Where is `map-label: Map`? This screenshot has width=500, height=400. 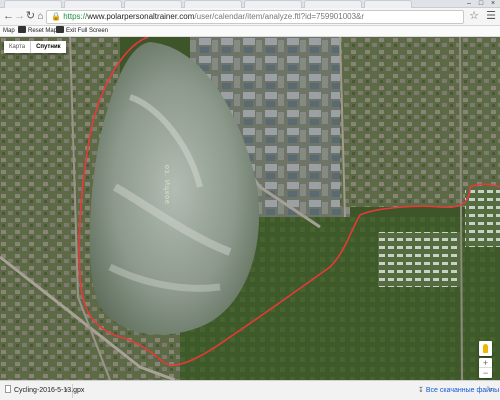 map-label: Map is located at coordinates (9, 31).